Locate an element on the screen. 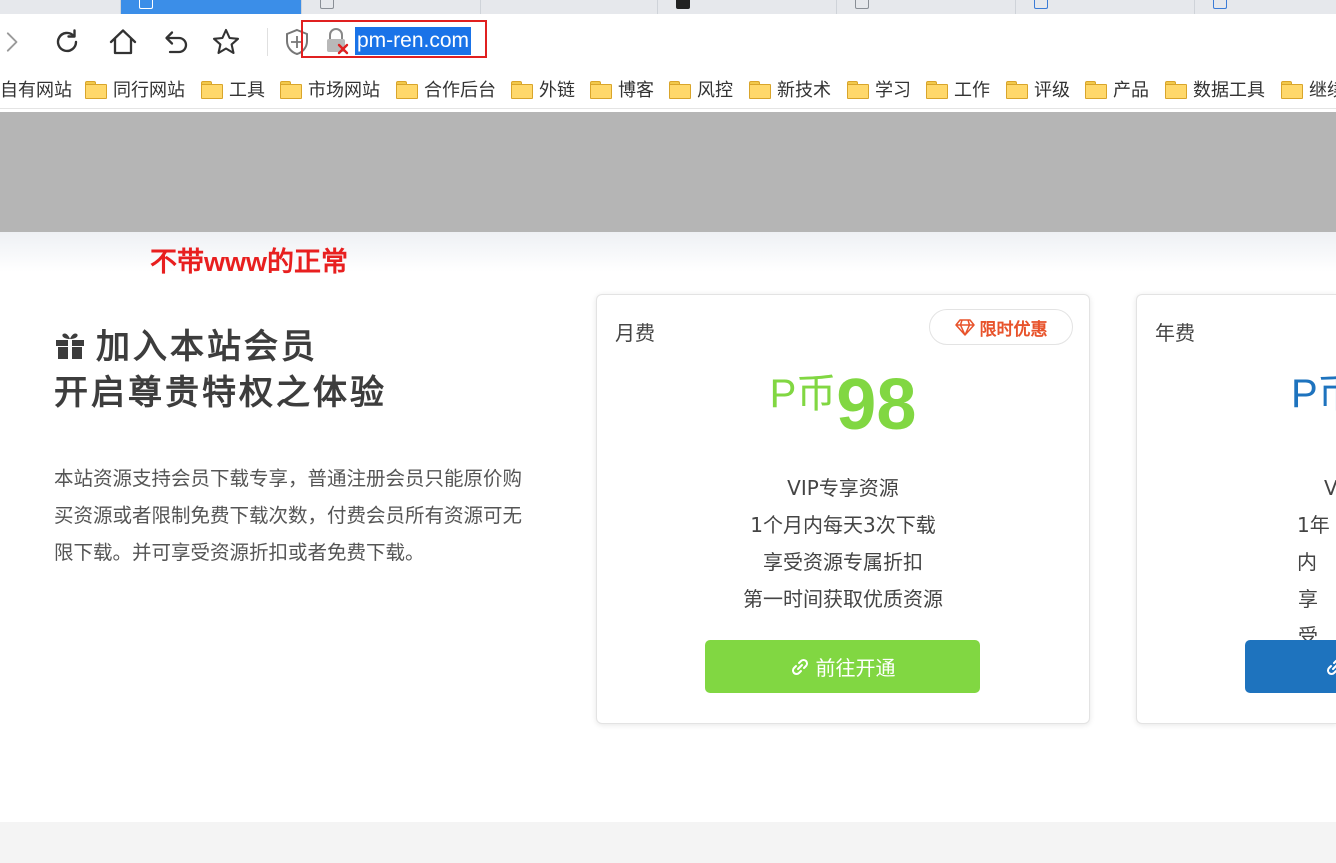  bookmark-folder: 同行网站 is located at coordinates (135, 89).